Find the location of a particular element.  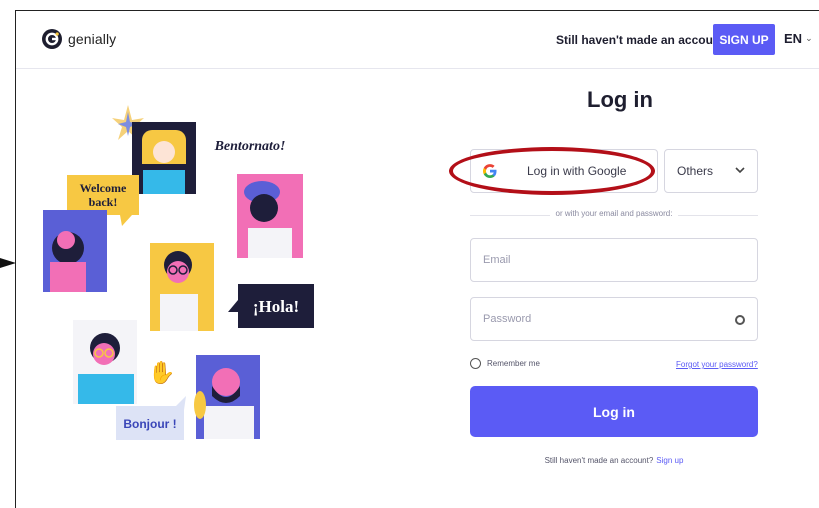

genially-logo-icon is located at coordinates (52, 39).